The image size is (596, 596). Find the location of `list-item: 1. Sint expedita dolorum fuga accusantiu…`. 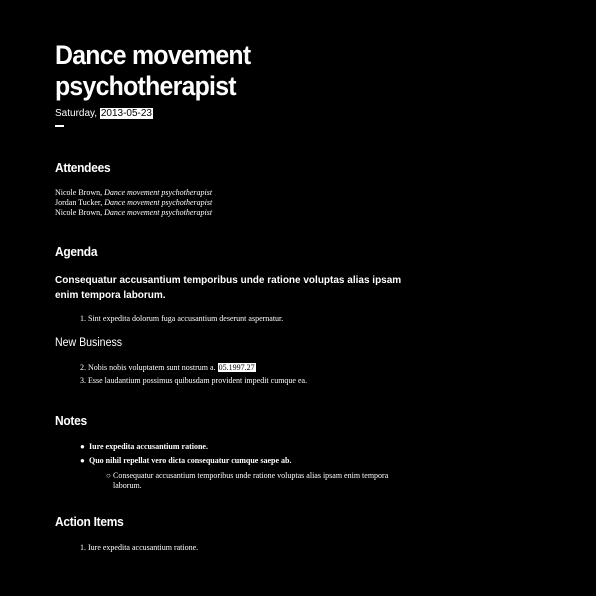

list-item: 1. Sint expedita dolorum fuga accusantiu… is located at coordinates (169, 319).